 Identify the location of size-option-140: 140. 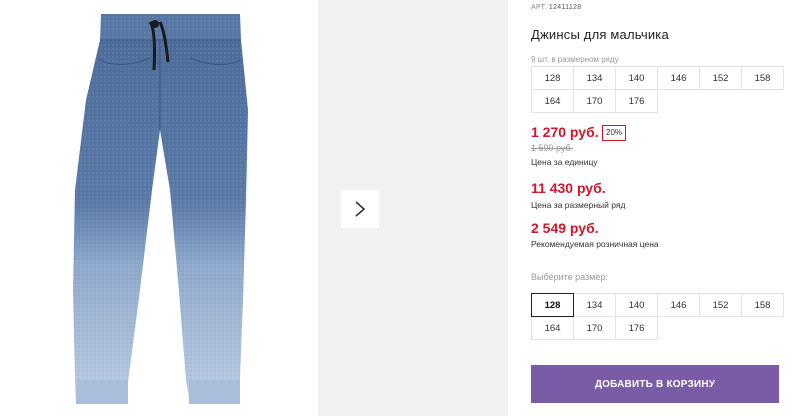
(636, 305).